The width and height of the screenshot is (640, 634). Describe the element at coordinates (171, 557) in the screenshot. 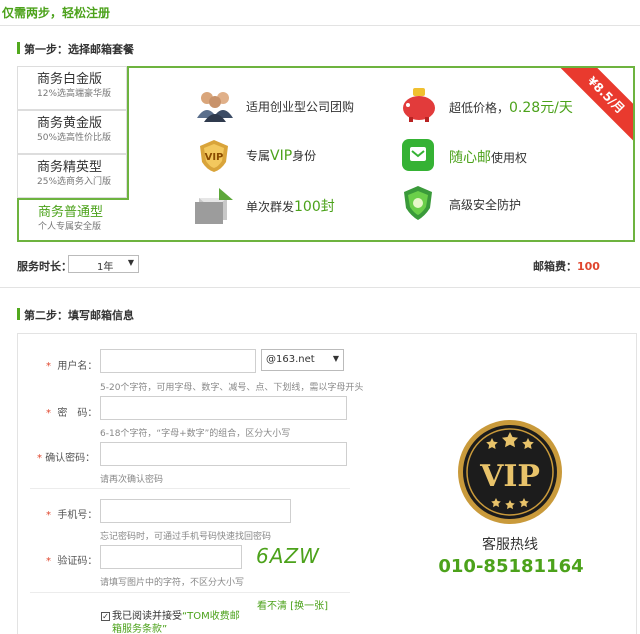

I see `captcha-input` at that location.